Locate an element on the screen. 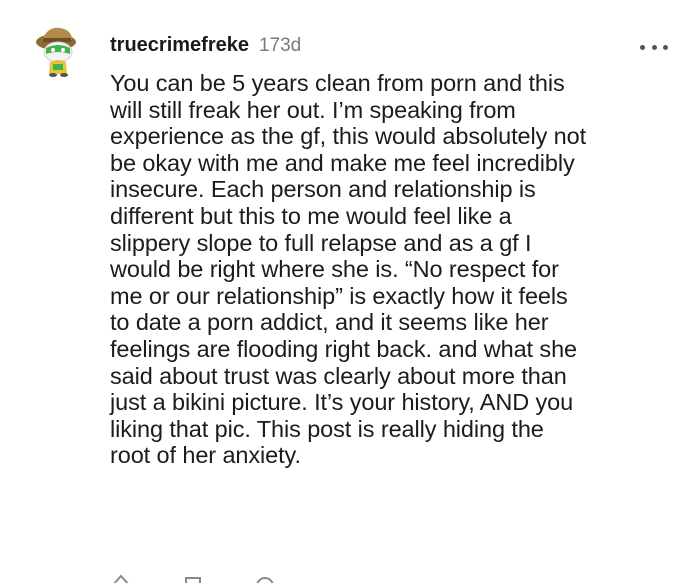 This screenshot has height=583, width=700. more-horizontal-icon is located at coordinates (654, 47).